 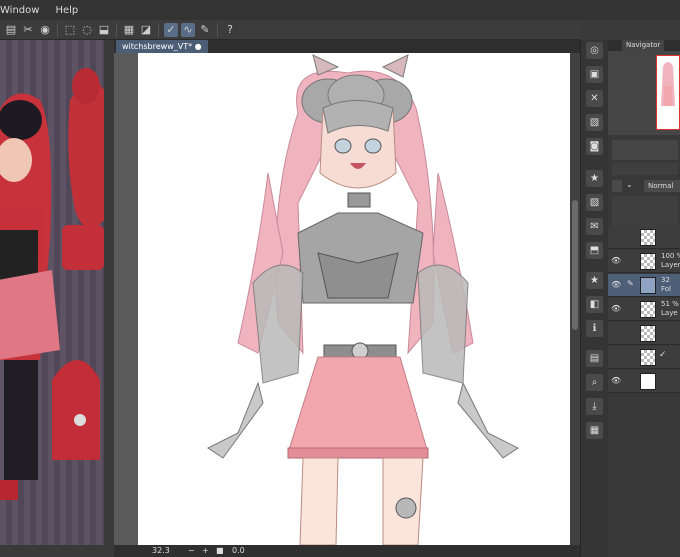 What do you see at coordinates (191, 551) in the screenshot?
I see `zoom-out-icon: −` at bounding box center [191, 551].